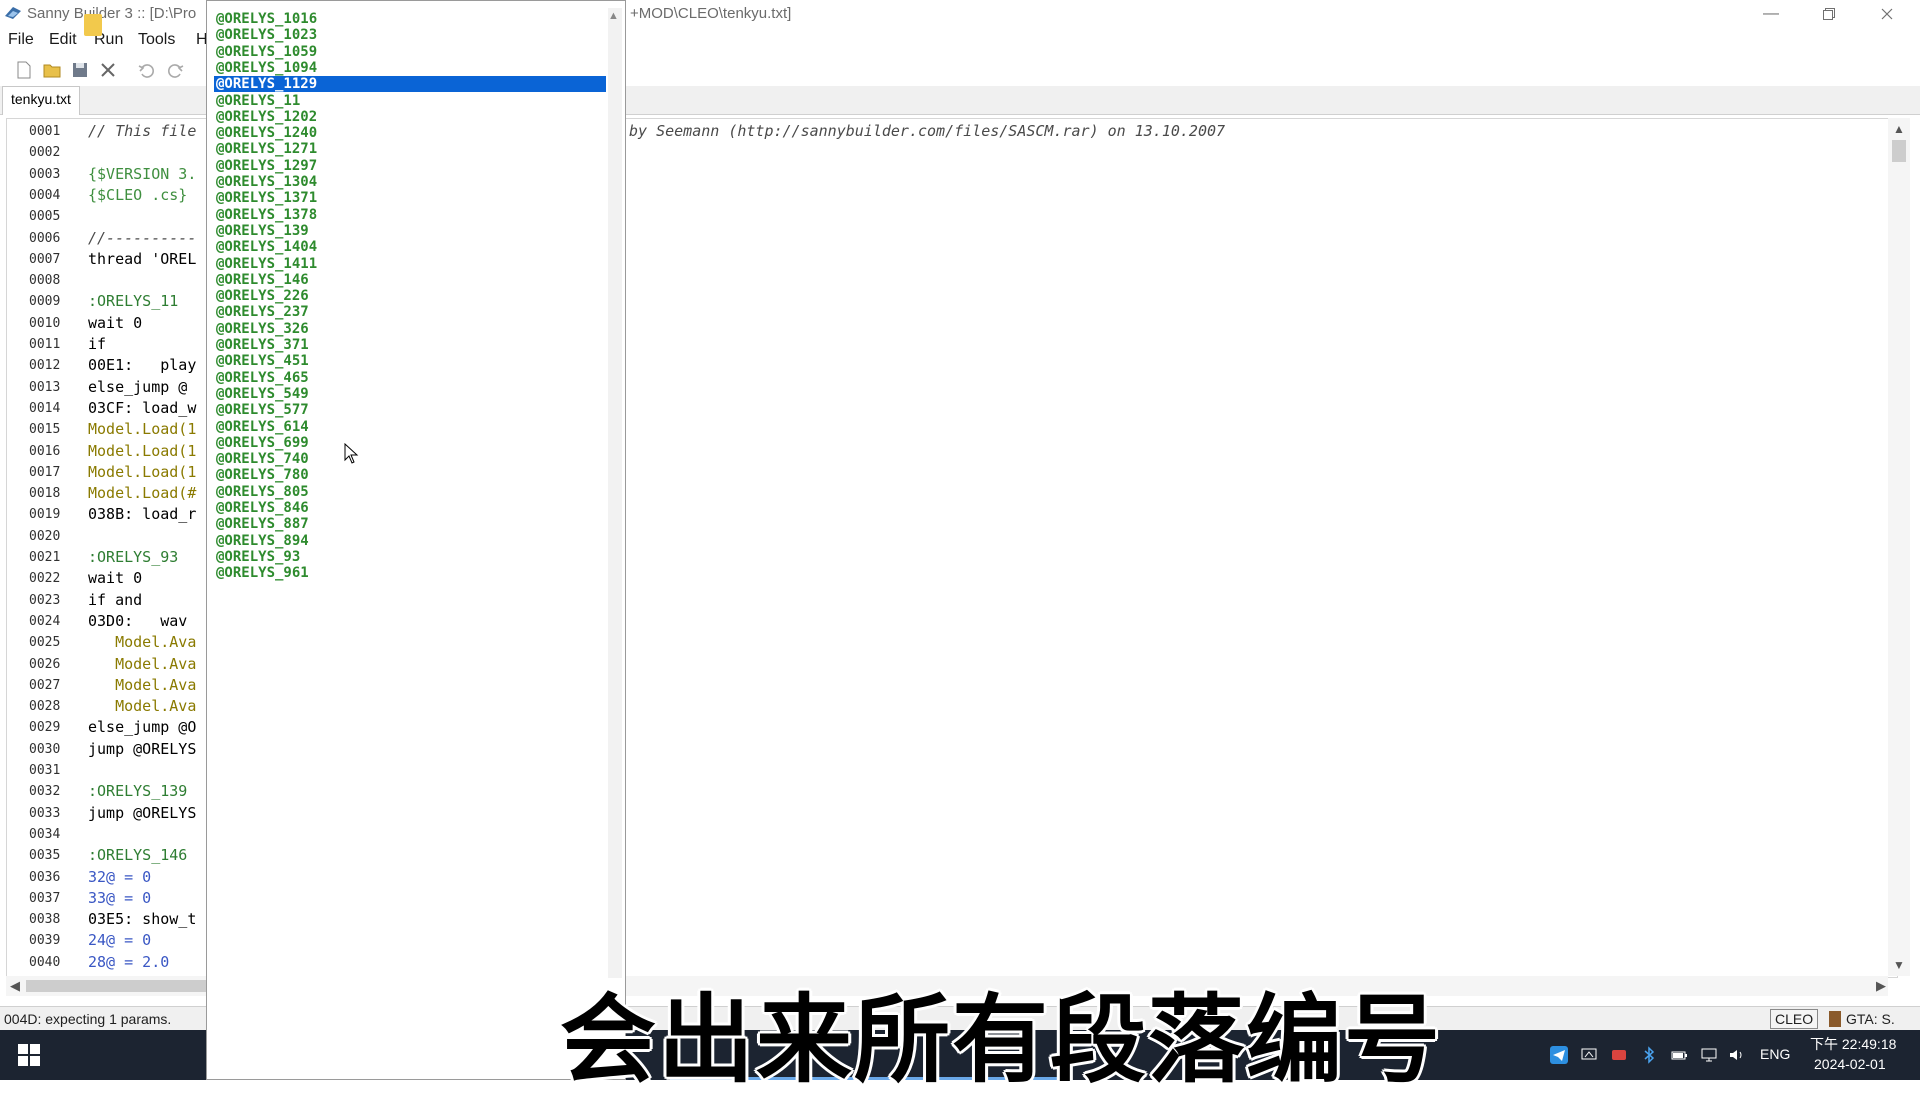 This screenshot has height=1101, width=1920. Describe the element at coordinates (410, 117) in the screenshot. I see `autocomplete-item: @ORELYS_1202` at that location.